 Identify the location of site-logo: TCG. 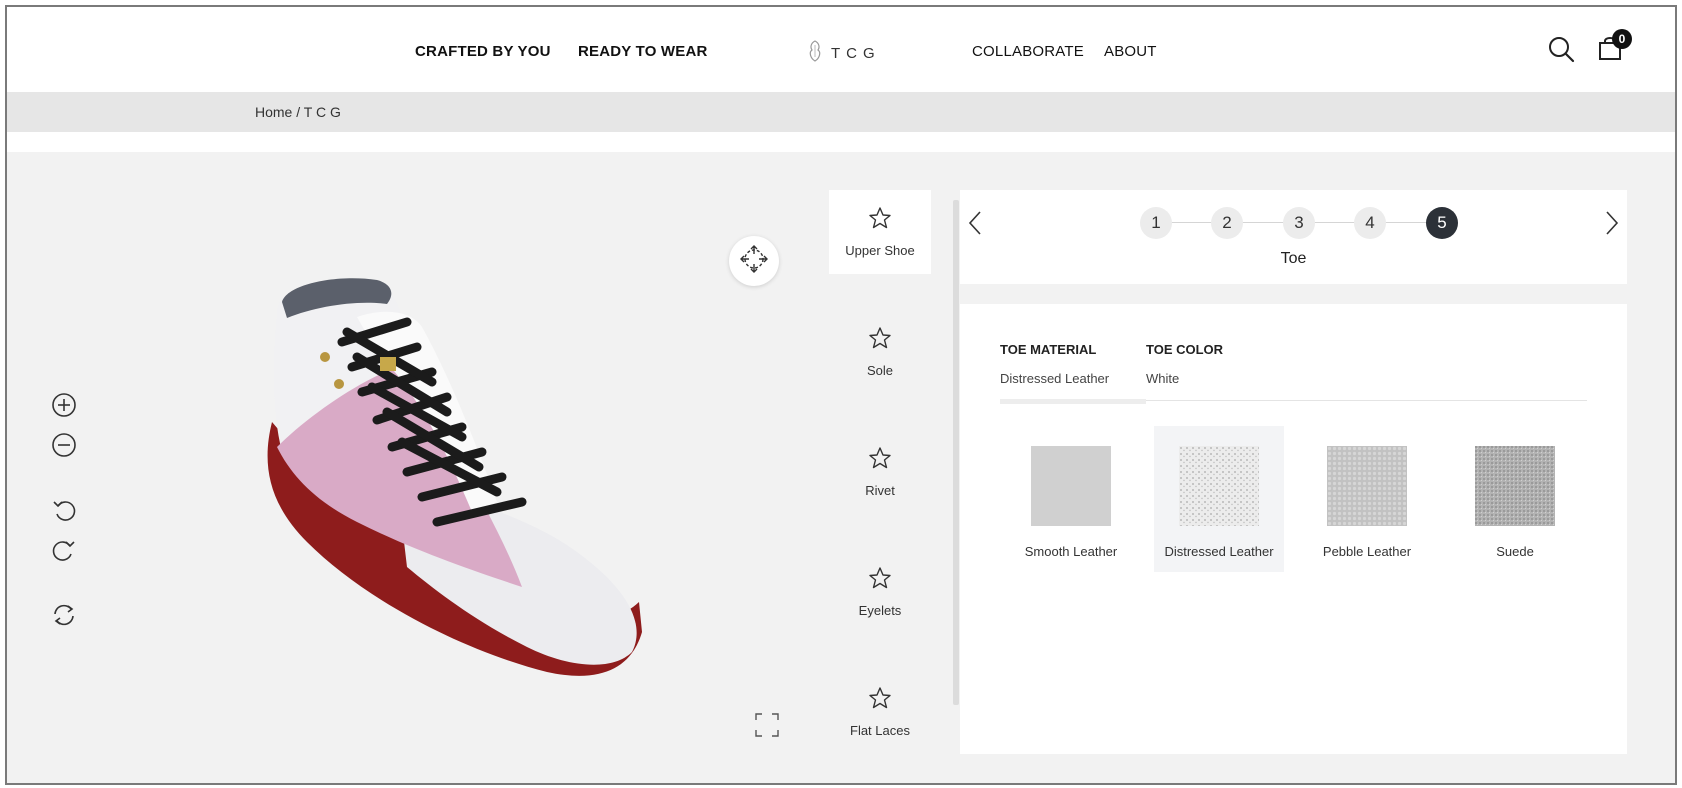
(843, 53).